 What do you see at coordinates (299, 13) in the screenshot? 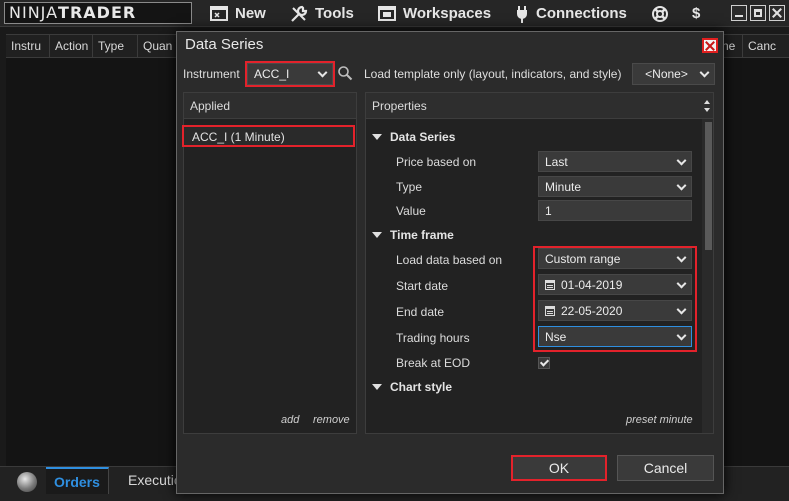
I see `wrench-icon` at bounding box center [299, 13].